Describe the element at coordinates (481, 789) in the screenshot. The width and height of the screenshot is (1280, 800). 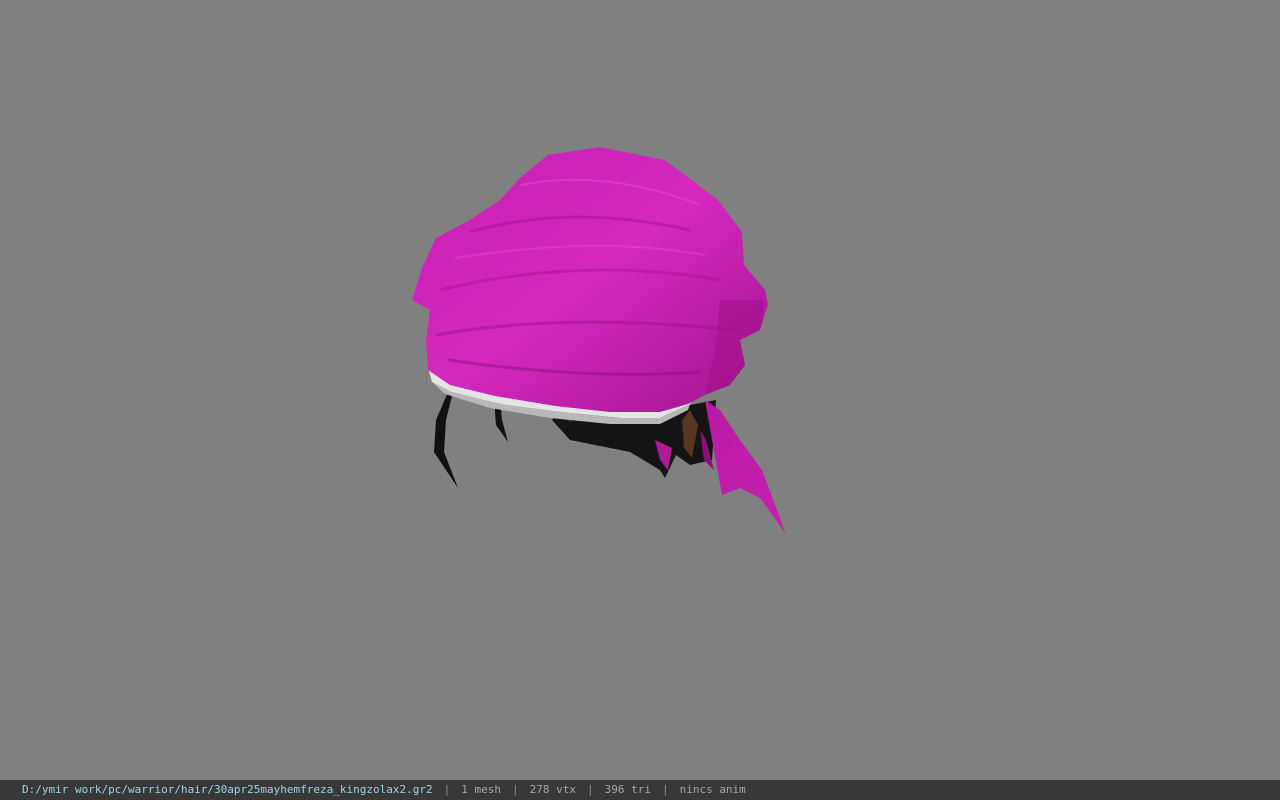
I see `mesh-count: 1 mesh` at that location.